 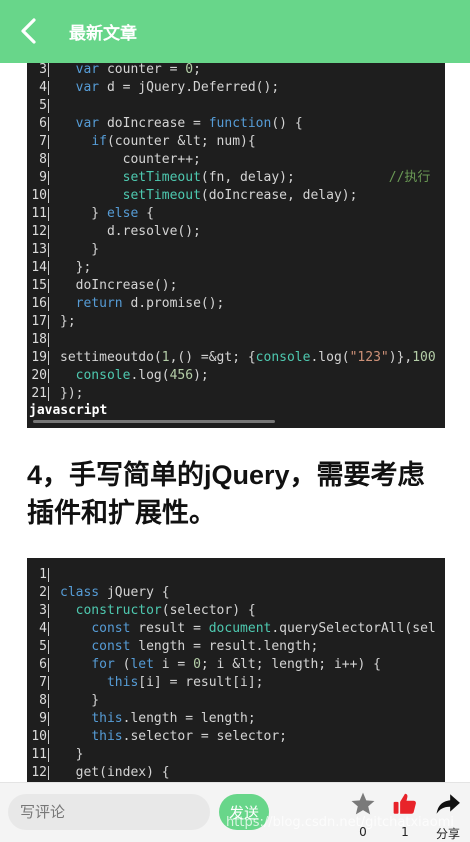 I want to click on code-token: const, so click(x=111, y=628).